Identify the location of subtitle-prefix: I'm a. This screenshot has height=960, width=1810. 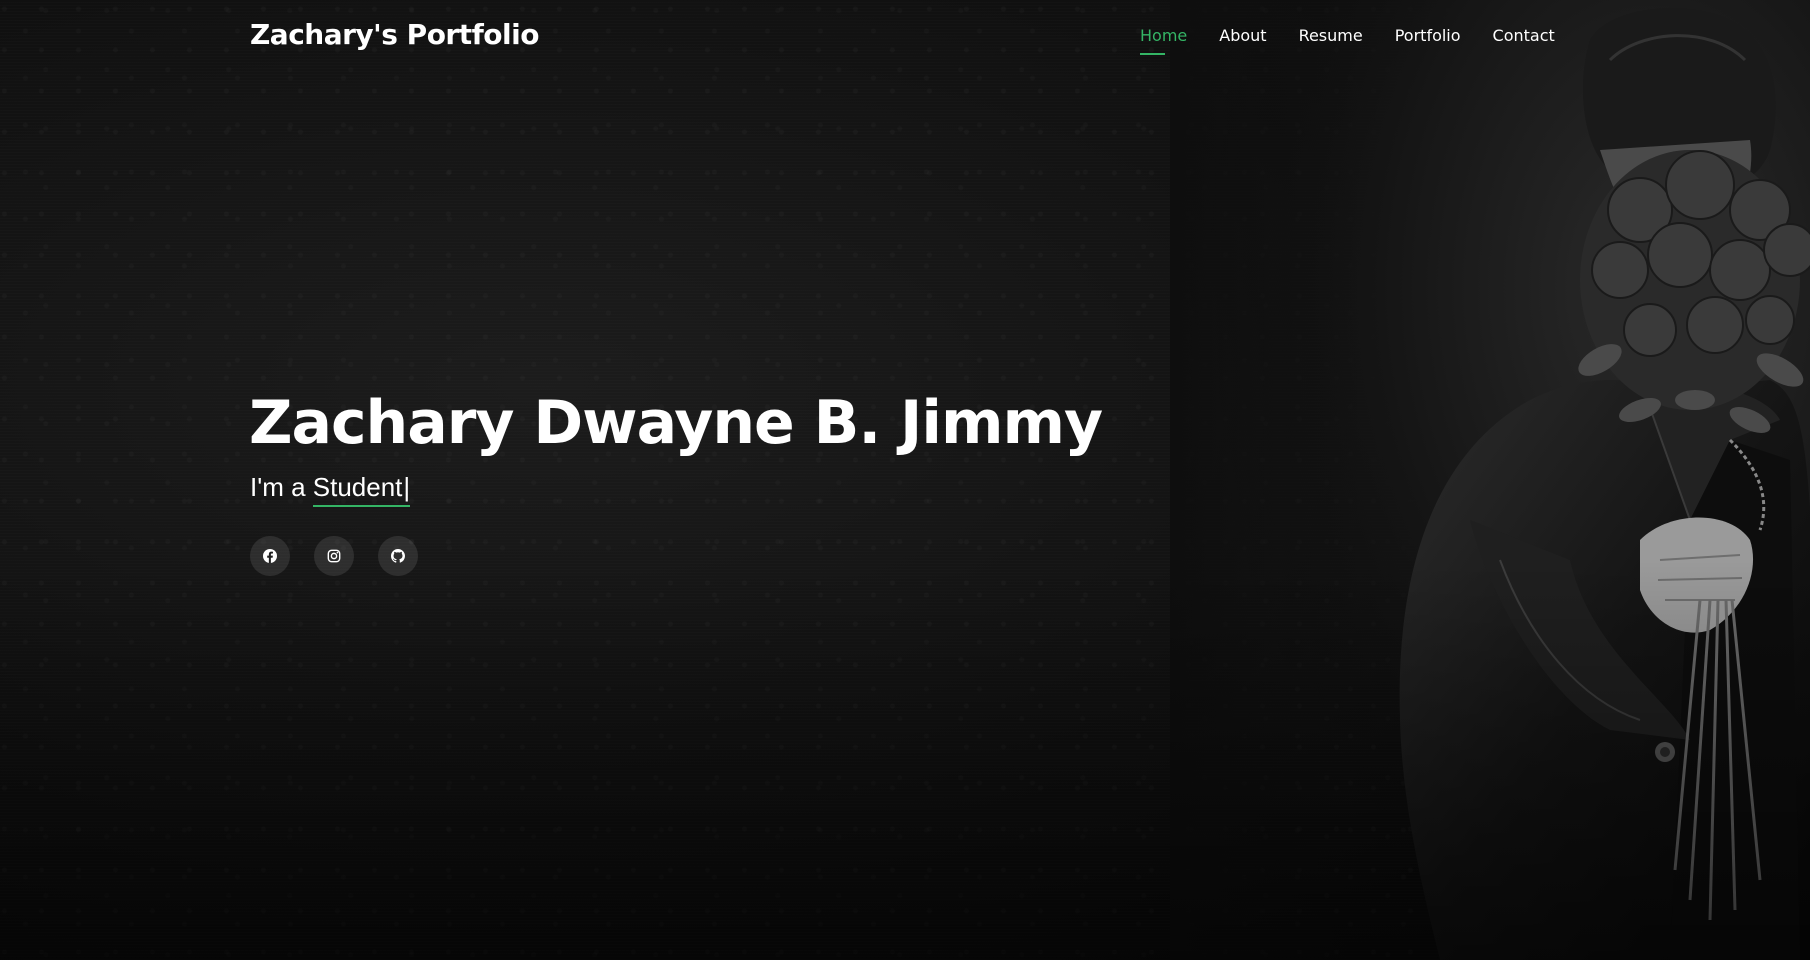
(281, 487).